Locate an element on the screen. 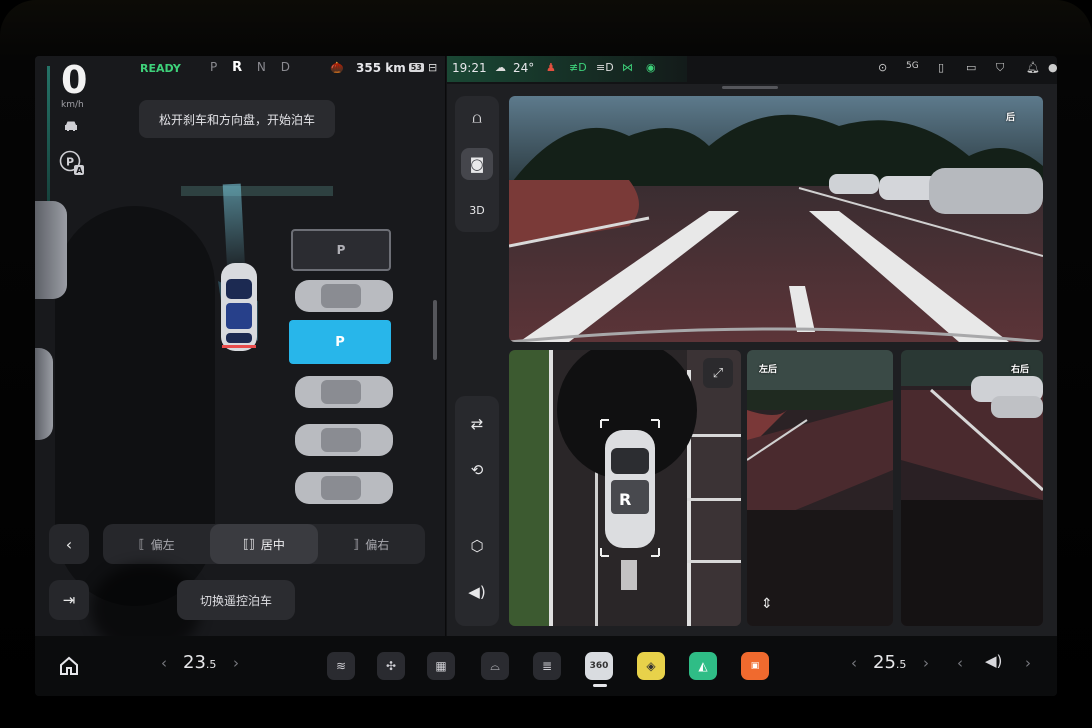 The width and height of the screenshot is (1092, 728). sensor-beam is located at coordinates (234, 228).